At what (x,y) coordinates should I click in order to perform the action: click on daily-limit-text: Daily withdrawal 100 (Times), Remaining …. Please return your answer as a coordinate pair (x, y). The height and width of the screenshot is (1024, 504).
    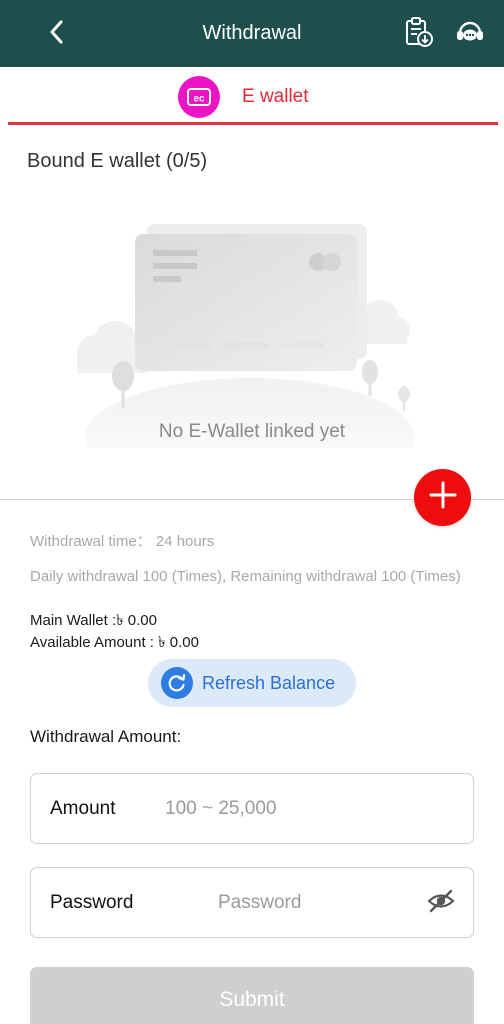
    Looking at the image, I should click on (245, 576).